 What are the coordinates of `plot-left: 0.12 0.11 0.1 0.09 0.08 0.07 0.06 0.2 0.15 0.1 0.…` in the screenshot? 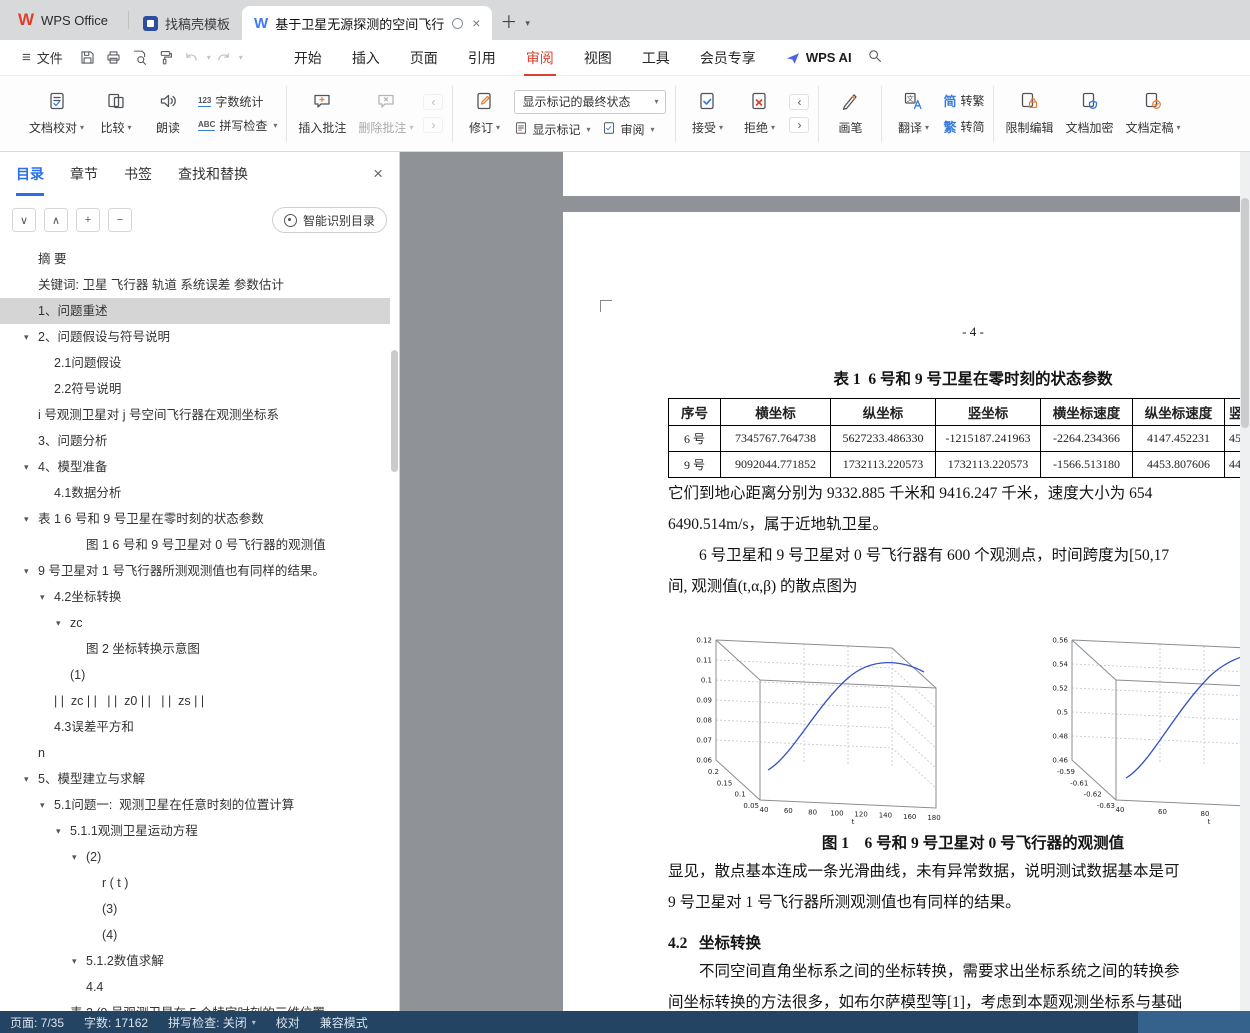 It's located at (818, 720).